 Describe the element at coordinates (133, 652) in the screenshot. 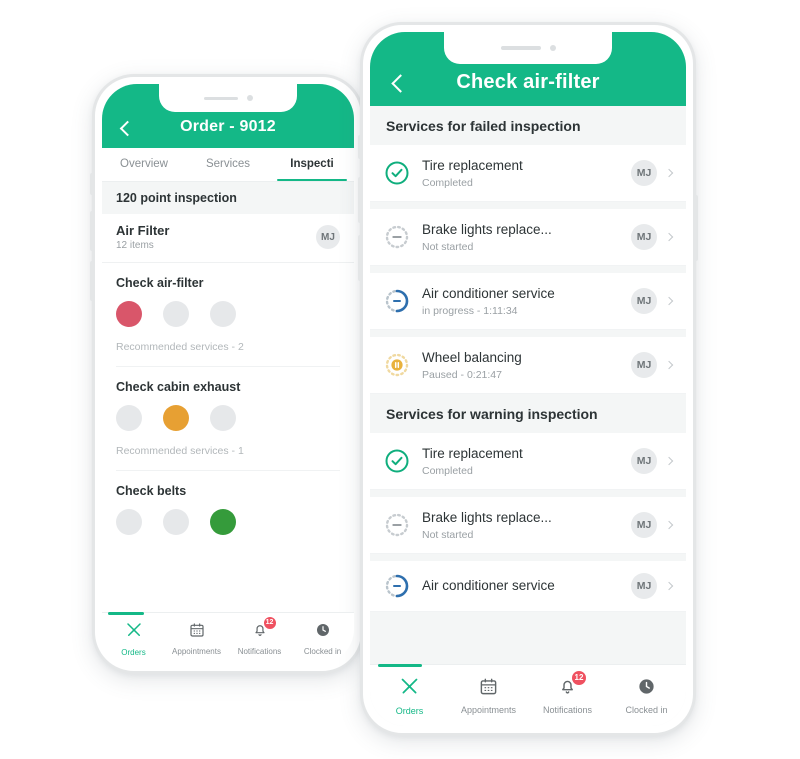

I see `nav-label: Orders` at that location.